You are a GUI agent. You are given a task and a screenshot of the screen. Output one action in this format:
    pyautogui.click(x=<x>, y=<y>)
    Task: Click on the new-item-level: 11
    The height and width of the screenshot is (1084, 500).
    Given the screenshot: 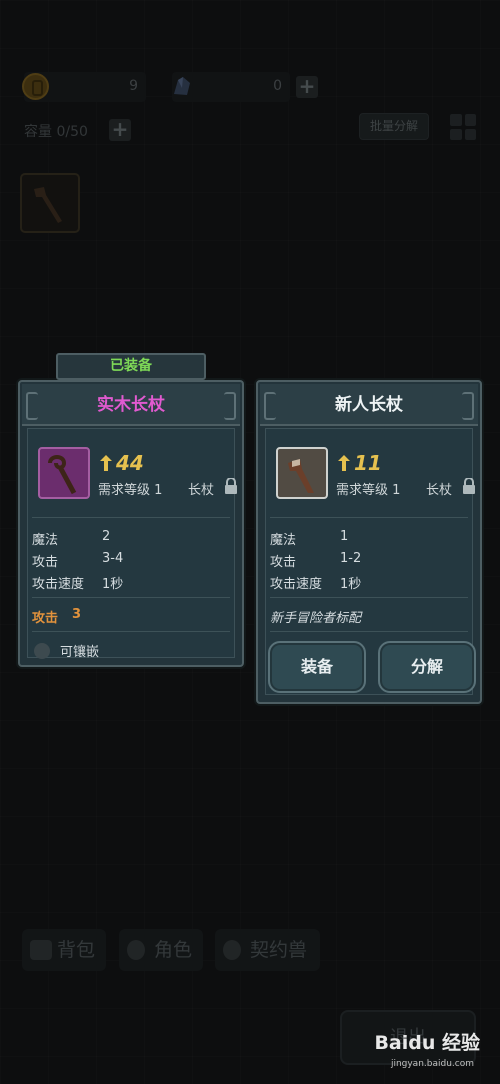 What is the action you would take?
    pyautogui.click(x=368, y=463)
    